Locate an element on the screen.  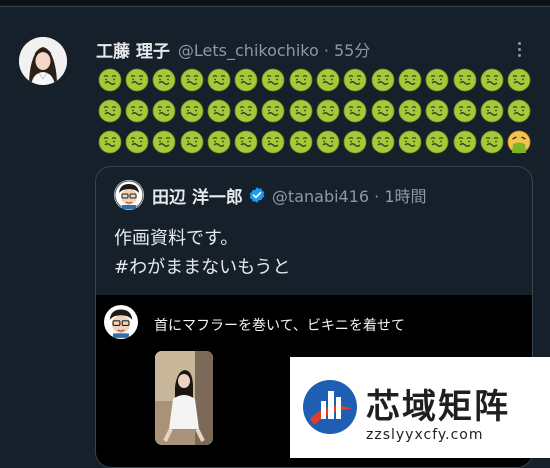
watermark-logo-icon is located at coordinates (330, 407).